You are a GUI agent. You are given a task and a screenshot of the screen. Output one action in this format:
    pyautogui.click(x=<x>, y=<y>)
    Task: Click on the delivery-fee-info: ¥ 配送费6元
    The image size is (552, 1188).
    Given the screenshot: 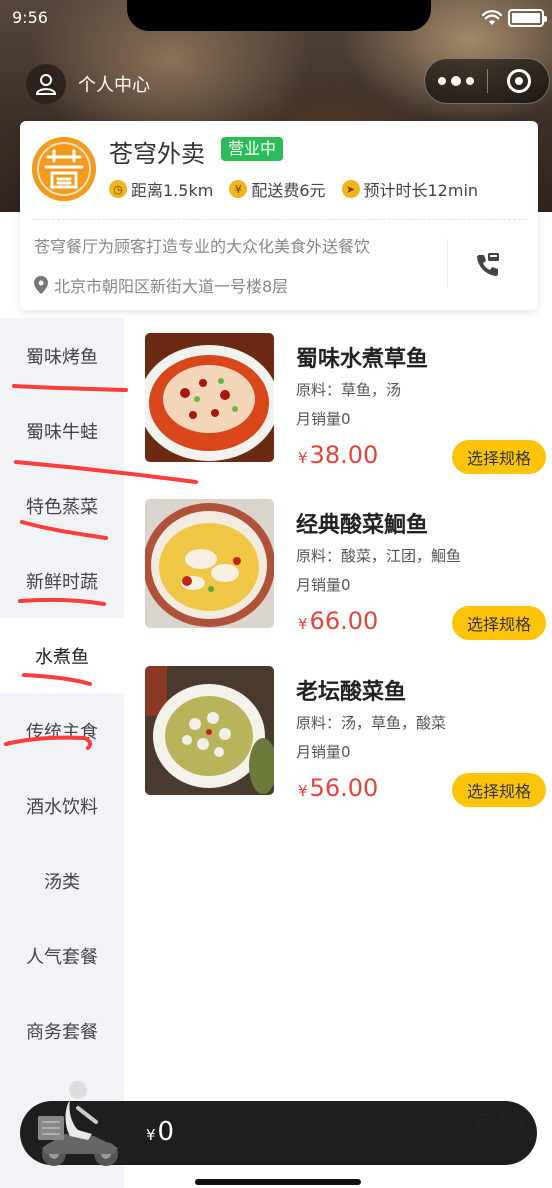 What is the action you would take?
    pyautogui.click(x=277, y=189)
    